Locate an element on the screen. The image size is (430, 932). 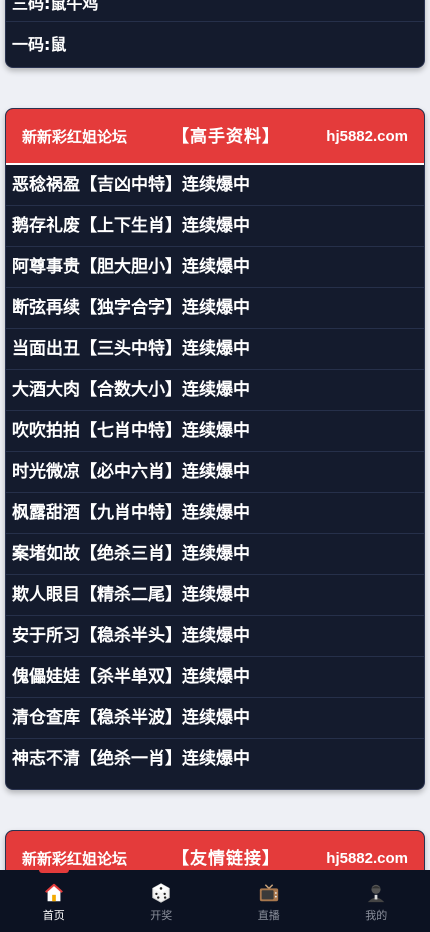
prediction-row: 三码:鼠牛鸡 is located at coordinates (215, 11).